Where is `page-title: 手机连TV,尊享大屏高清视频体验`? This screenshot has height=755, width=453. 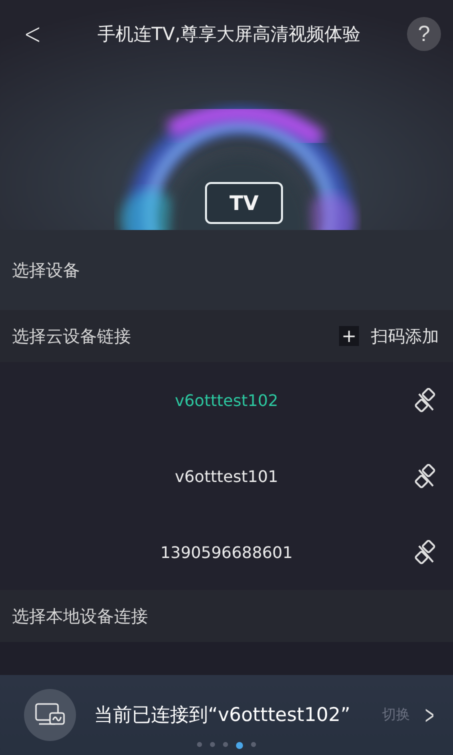
page-title: 手机连TV,尊享大屏高清视频体验 is located at coordinates (229, 34).